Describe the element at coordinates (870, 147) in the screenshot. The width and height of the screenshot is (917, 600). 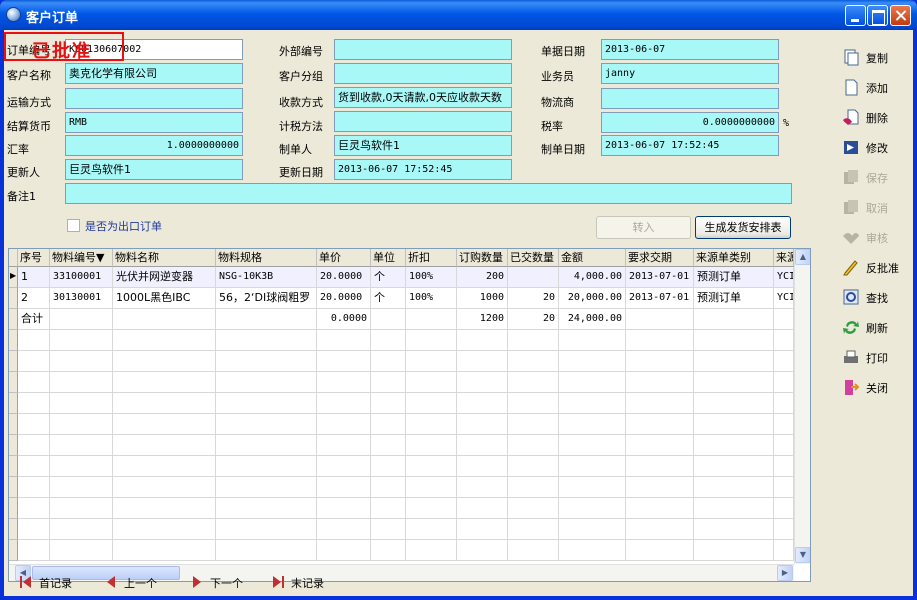
I see `edit-tool-button: 修改` at that location.